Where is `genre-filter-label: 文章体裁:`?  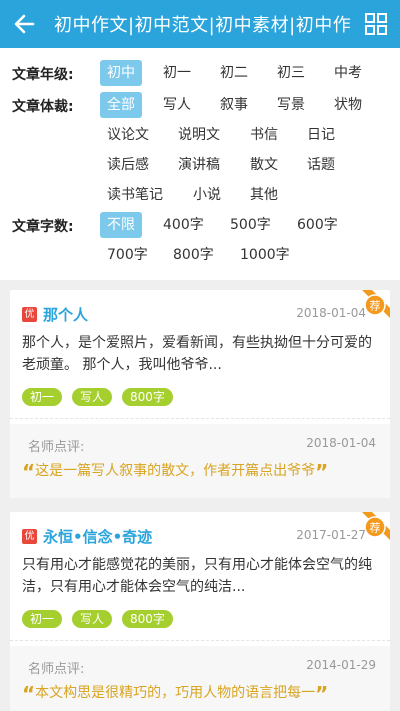 genre-filter-label: 文章体裁: is located at coordinates (43, 107).